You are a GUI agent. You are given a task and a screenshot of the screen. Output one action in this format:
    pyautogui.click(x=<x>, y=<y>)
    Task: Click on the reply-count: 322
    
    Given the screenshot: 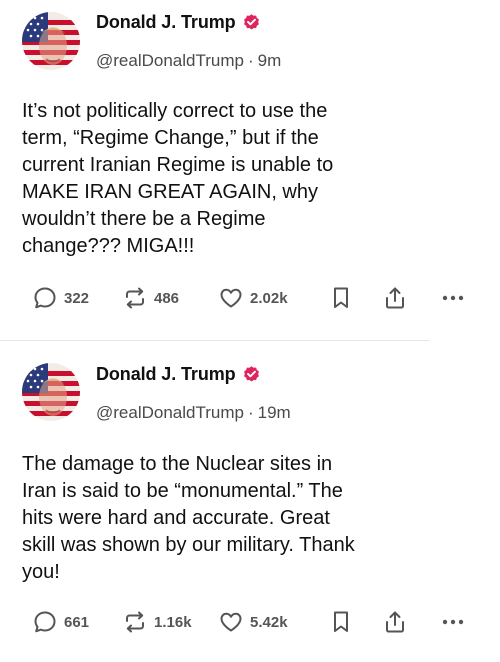 What is the action you would take?
    pyautogui.click(x=77, y=298)
    